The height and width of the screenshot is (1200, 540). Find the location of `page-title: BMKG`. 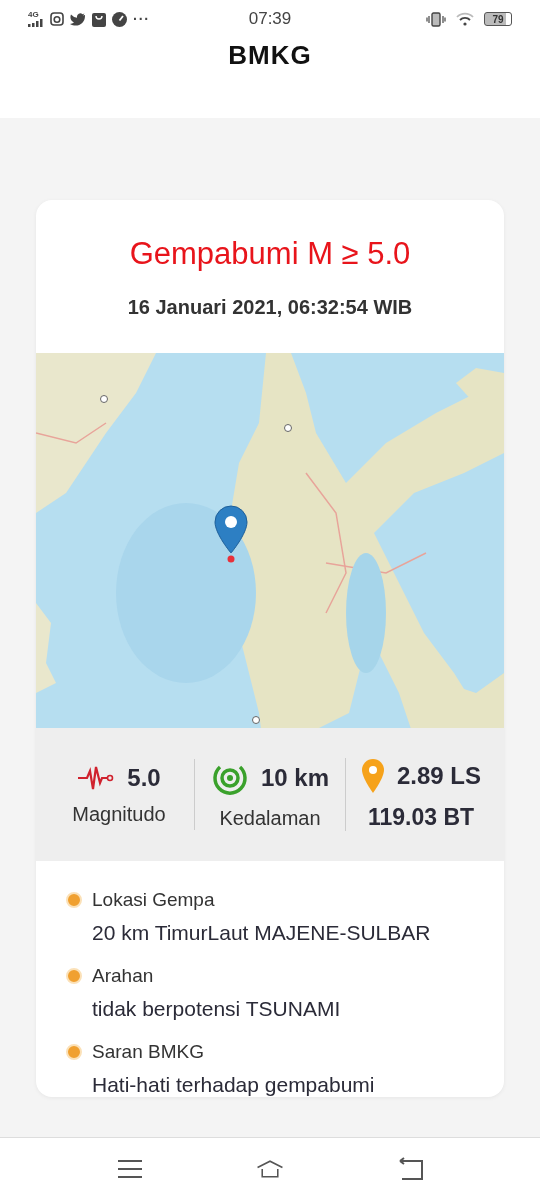

page-title: BMKG is located at coordinates (270, 55).